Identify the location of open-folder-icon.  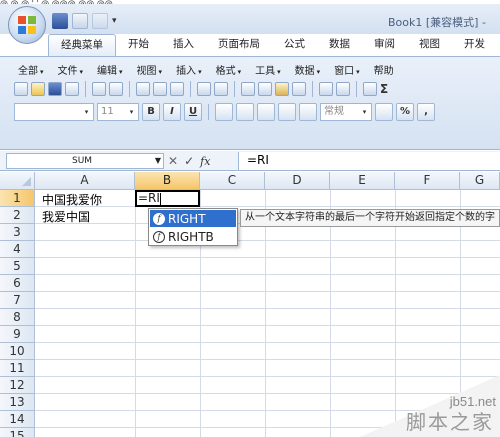
(38, 89).